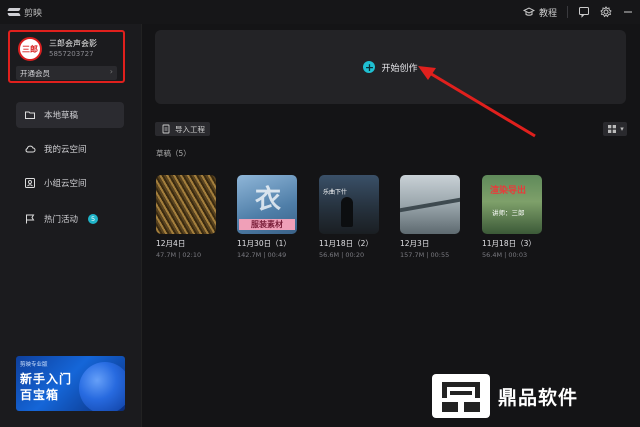 This screenshot has height=427, width=640. Describe the element at coordinates (267, 224) in the screenshot. I see `thumb-overlay-text: 服装素材` at that location.